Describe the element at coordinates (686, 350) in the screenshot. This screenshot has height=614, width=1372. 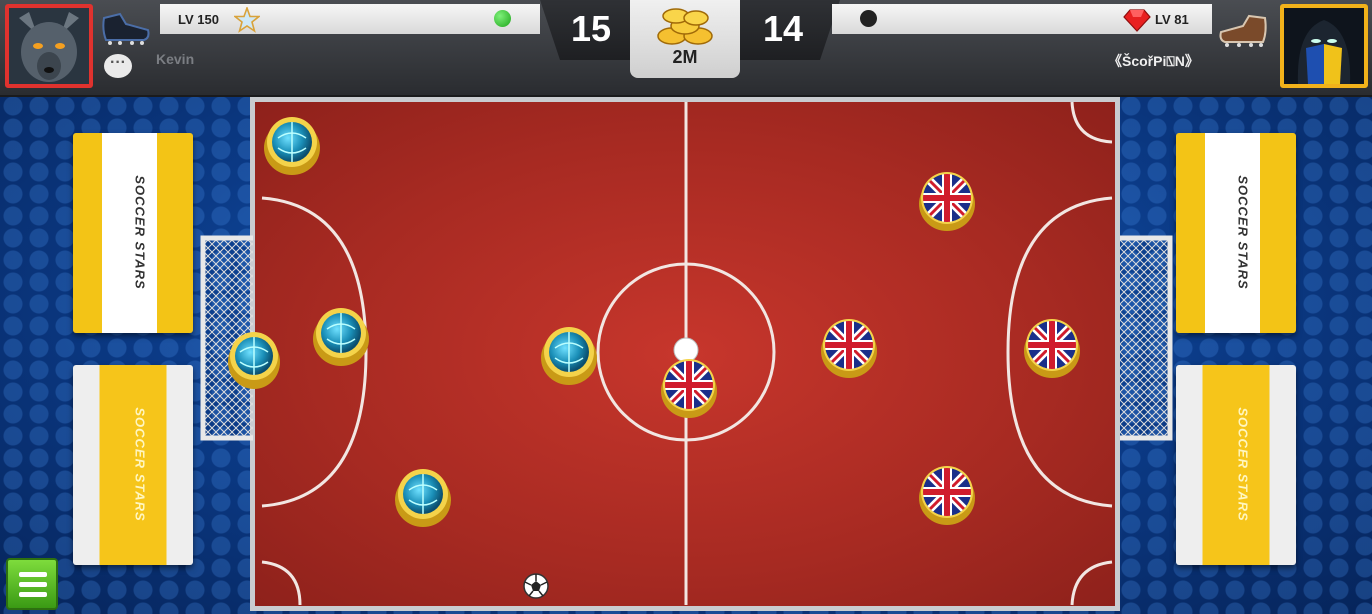
I see `ball-icon` at that location.